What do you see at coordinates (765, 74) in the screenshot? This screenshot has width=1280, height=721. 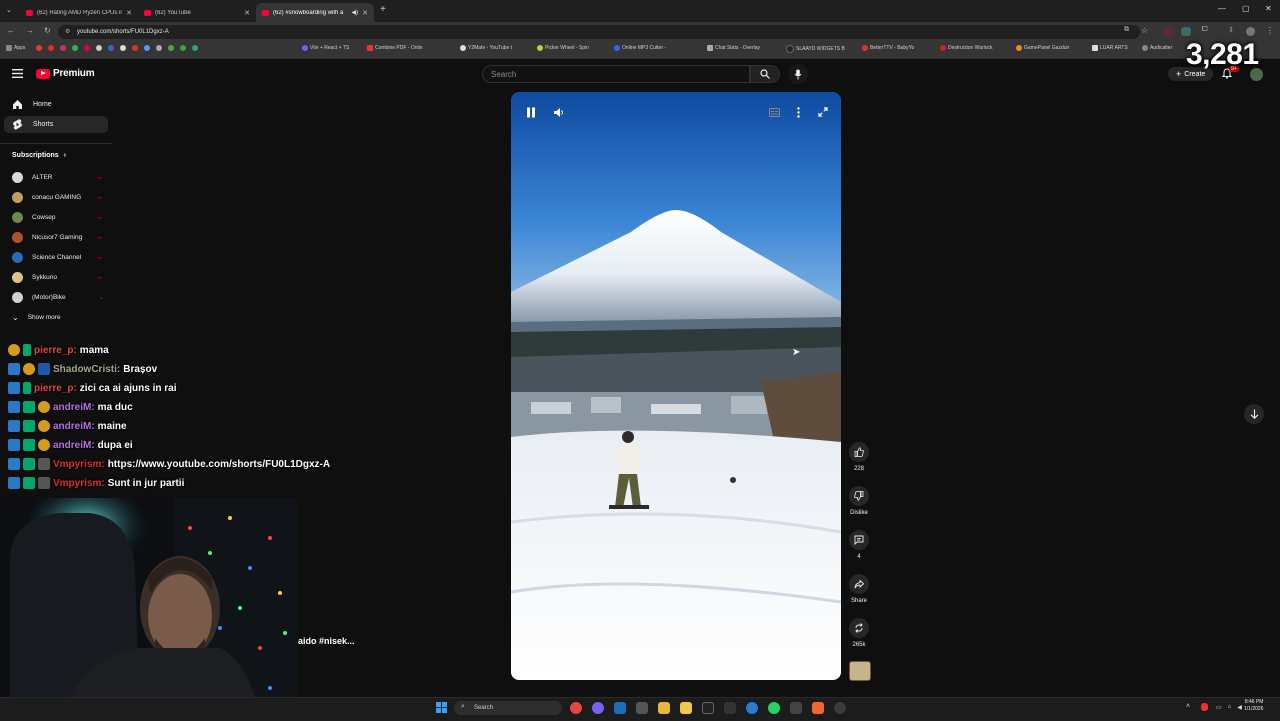 I see `search-button` at bounding box center [765, 74].